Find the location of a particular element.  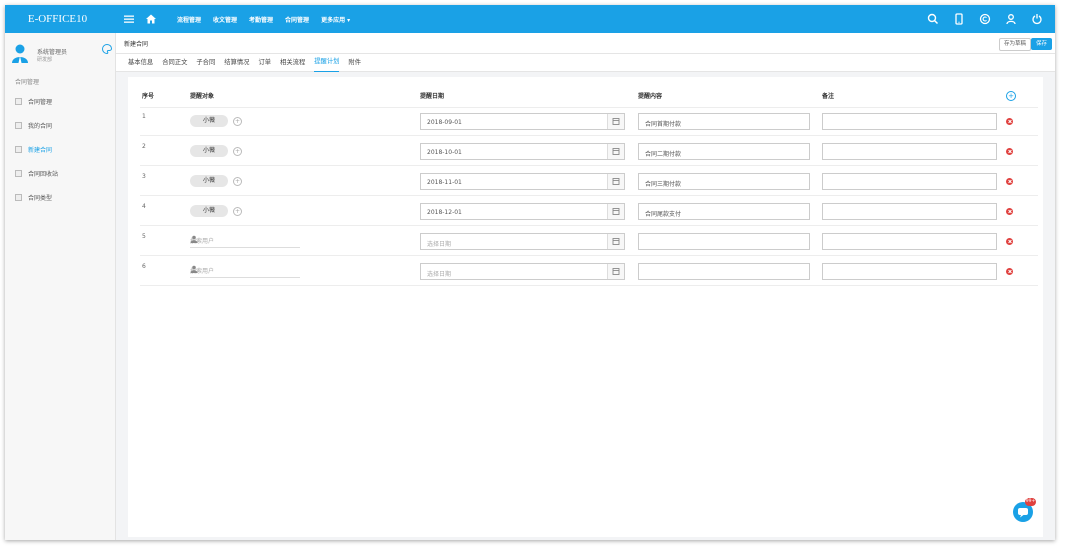

row-index: 3 is located at coordinates (144, 176).